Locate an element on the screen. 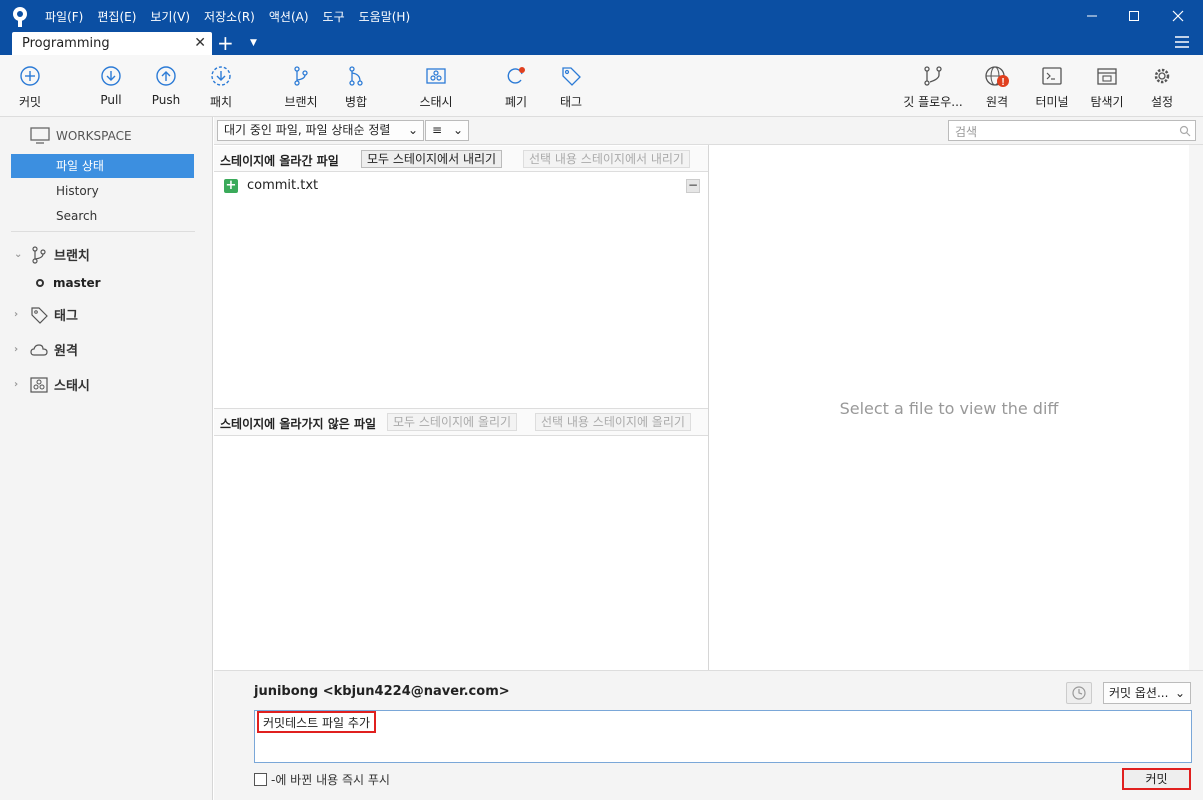 This screenshot has width=1203, height=800. commit-message-text: 커밋테스트 파일 추가 is located at coordinates (316, 722).